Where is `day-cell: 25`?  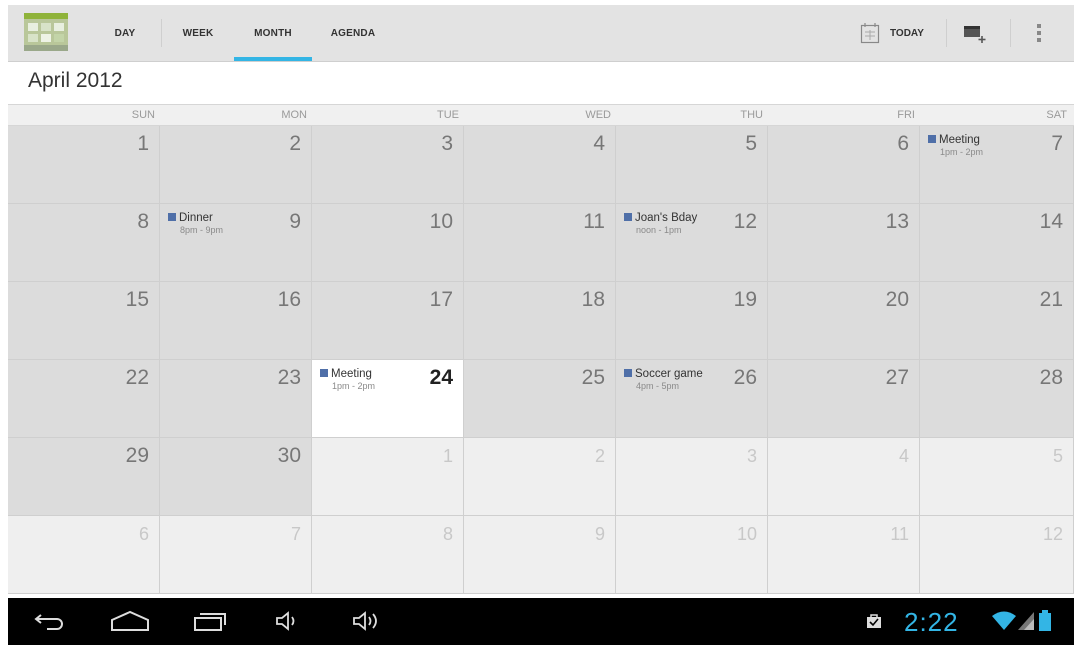
day-cell: 25 is located at coordinates (540, 399).